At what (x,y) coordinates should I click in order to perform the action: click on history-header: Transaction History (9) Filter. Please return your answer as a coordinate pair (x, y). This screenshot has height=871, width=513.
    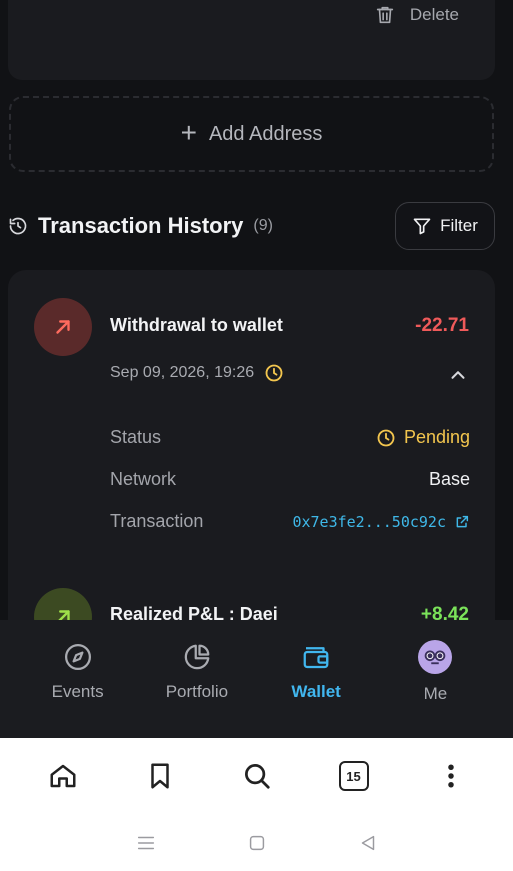
    Looking at the image, I should click on (251, 226).